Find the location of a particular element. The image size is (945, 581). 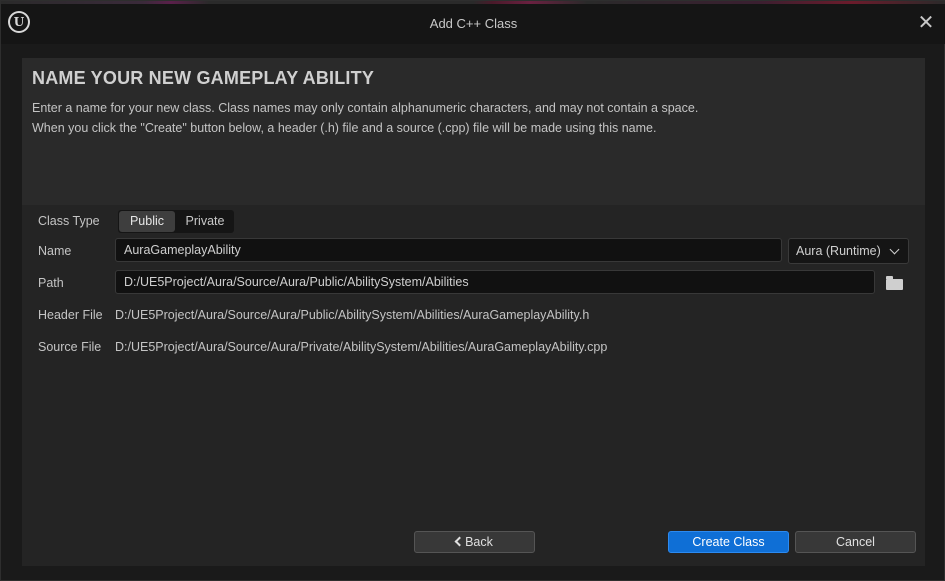

class-type-public-option: Public is located at coordinates (147, 221).